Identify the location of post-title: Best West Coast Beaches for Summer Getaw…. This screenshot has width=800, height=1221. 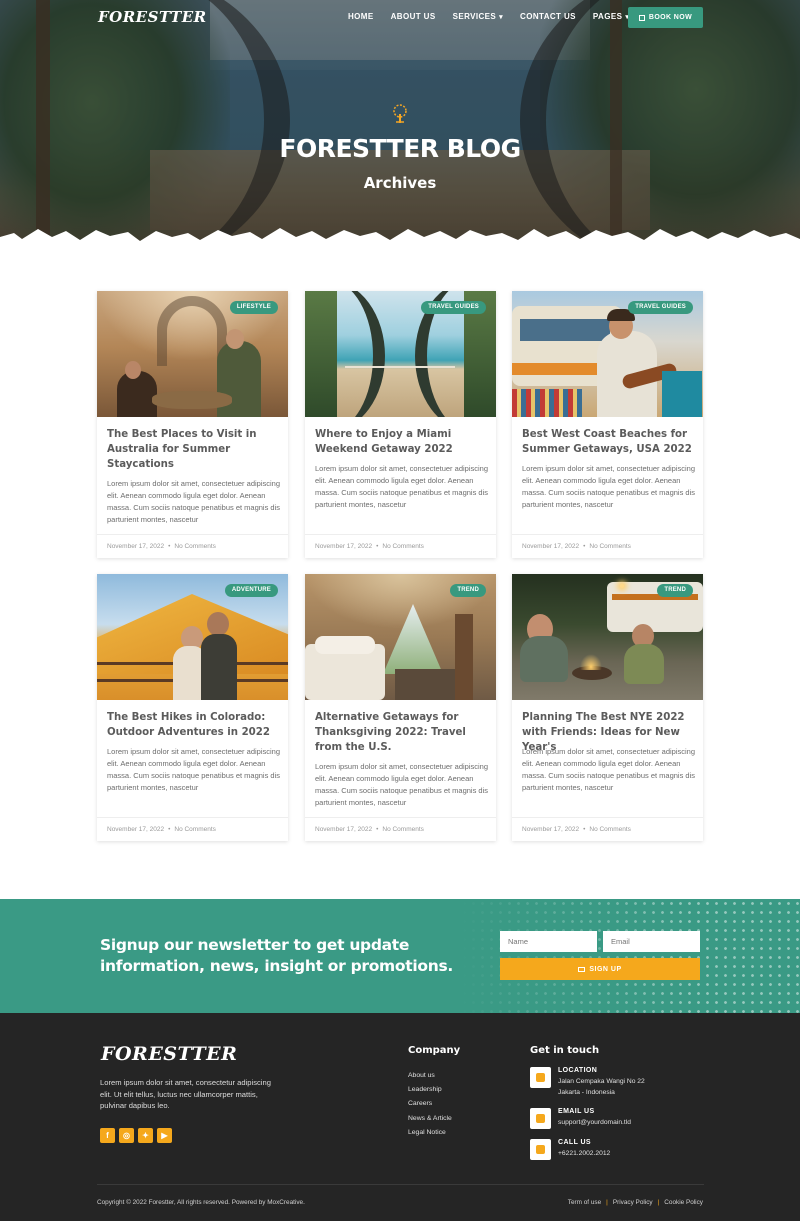
(609, 442).